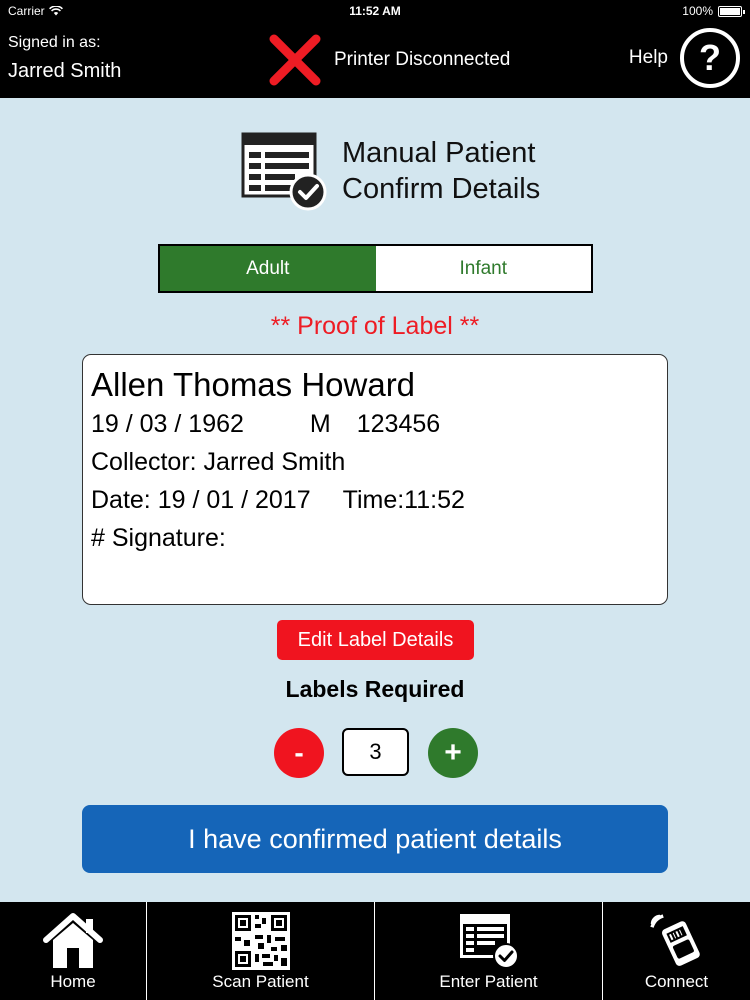  Describe the element at coordinates (483, 268) in the screenshot. I see `patient-type-infant: Infant` at that location.